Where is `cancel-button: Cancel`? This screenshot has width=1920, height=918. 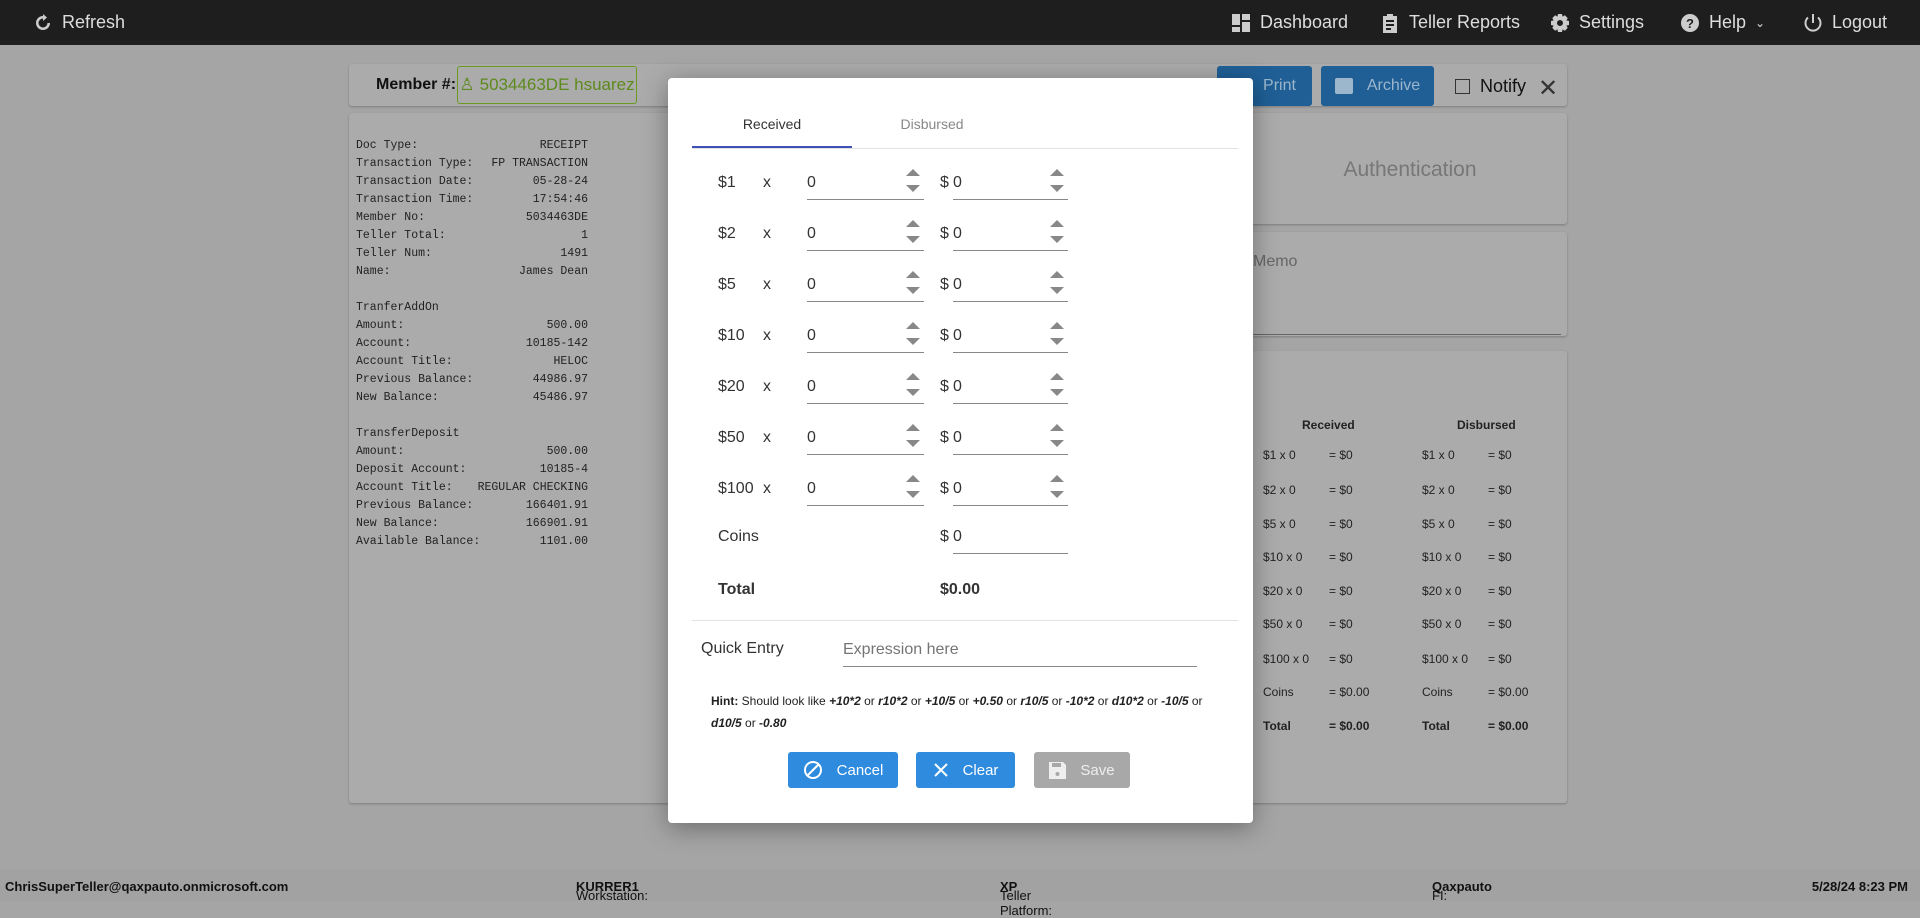 cancel-button: Cancel is located at coordinates (843, 770).